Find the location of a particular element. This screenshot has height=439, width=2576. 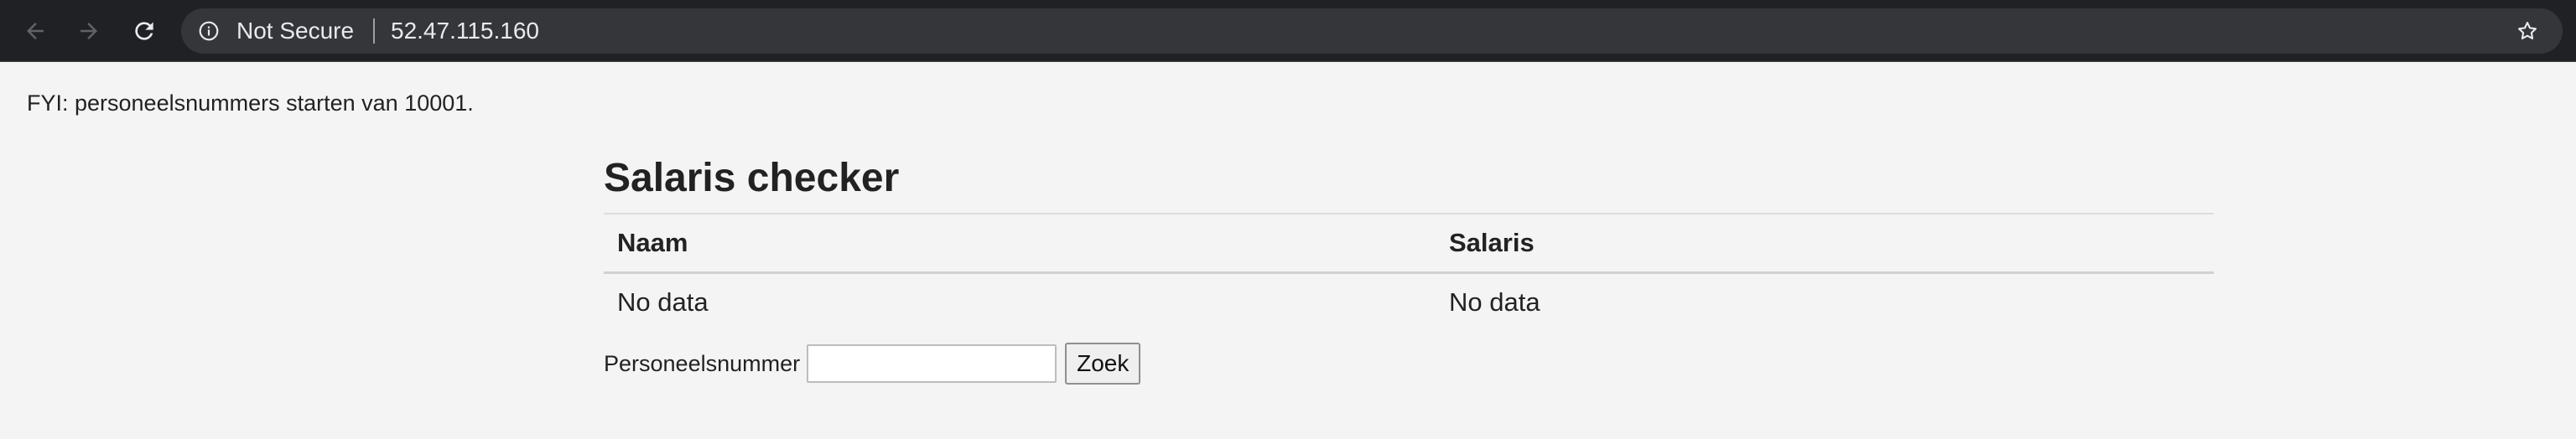

arrow-right-icon is located at coordinates (88, 31).